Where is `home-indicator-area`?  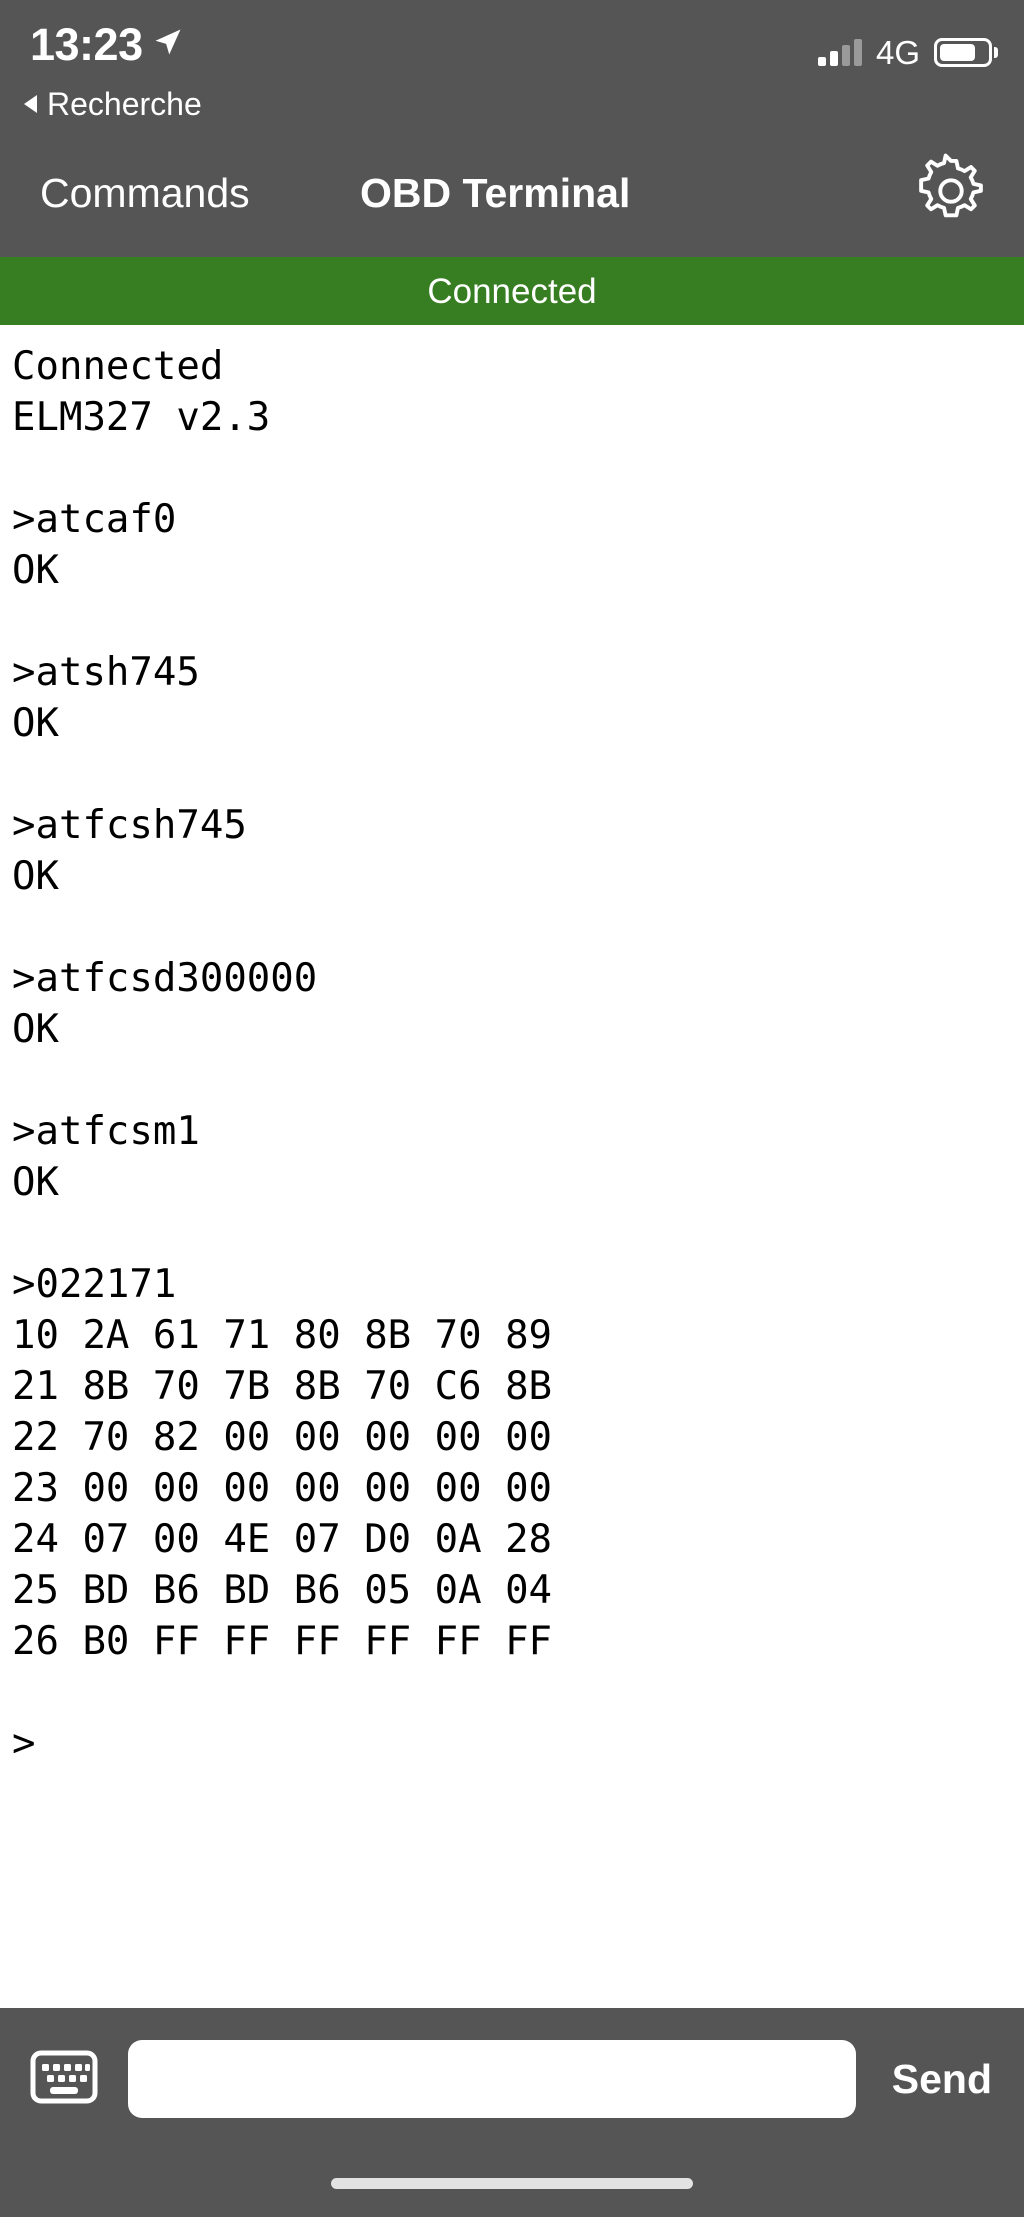
home-indicator-area is located at coordinates (512, 2183).